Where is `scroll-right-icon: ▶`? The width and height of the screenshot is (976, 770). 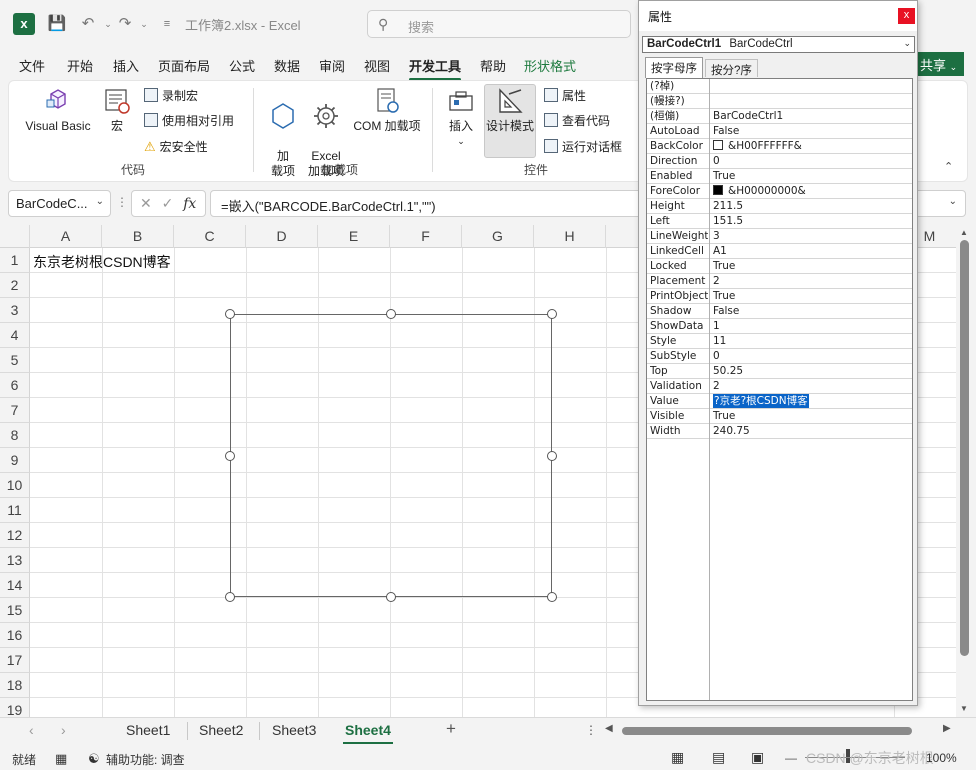 scroll-right-icon: ▶ is located at coordinates (947, 728).